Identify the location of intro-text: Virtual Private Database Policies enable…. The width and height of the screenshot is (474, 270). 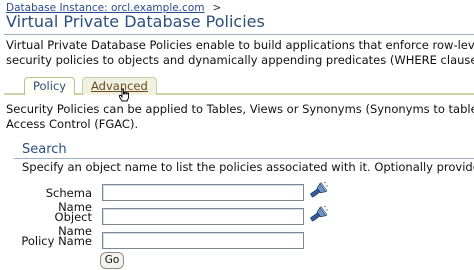
(240, 53).